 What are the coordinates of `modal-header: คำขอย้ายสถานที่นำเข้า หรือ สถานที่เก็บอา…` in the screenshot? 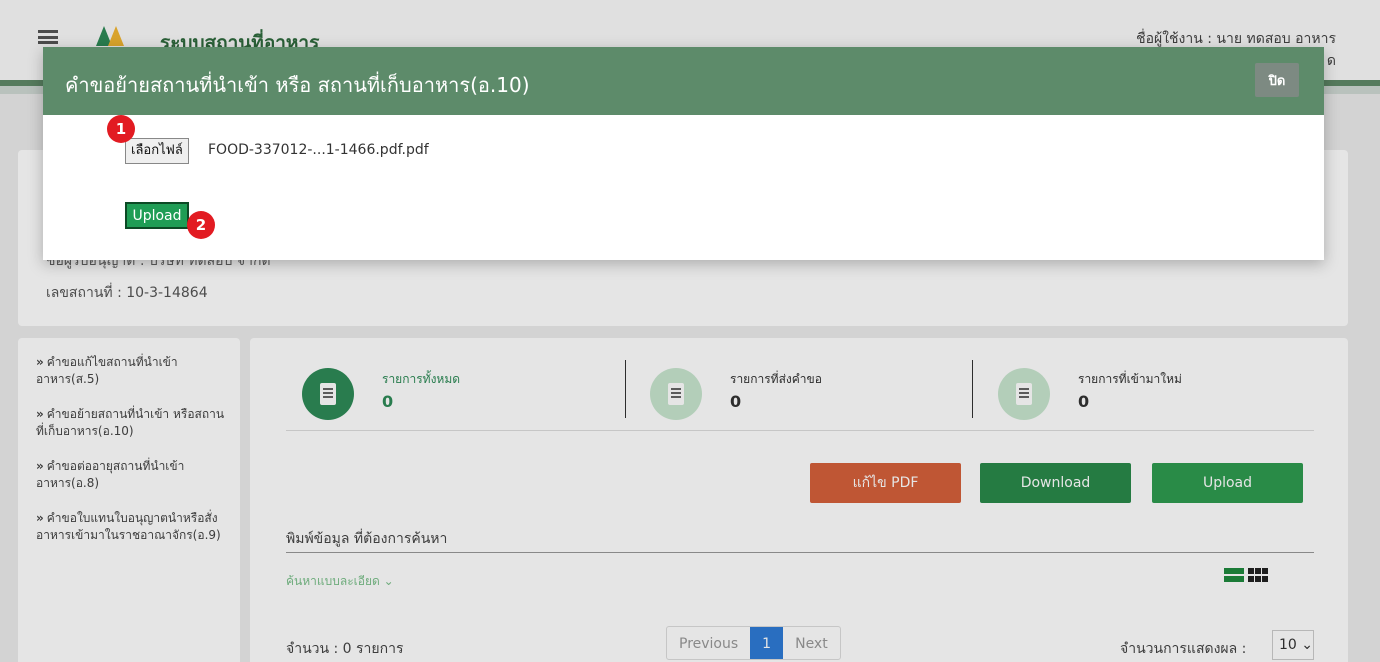 It's located at (683, 81).